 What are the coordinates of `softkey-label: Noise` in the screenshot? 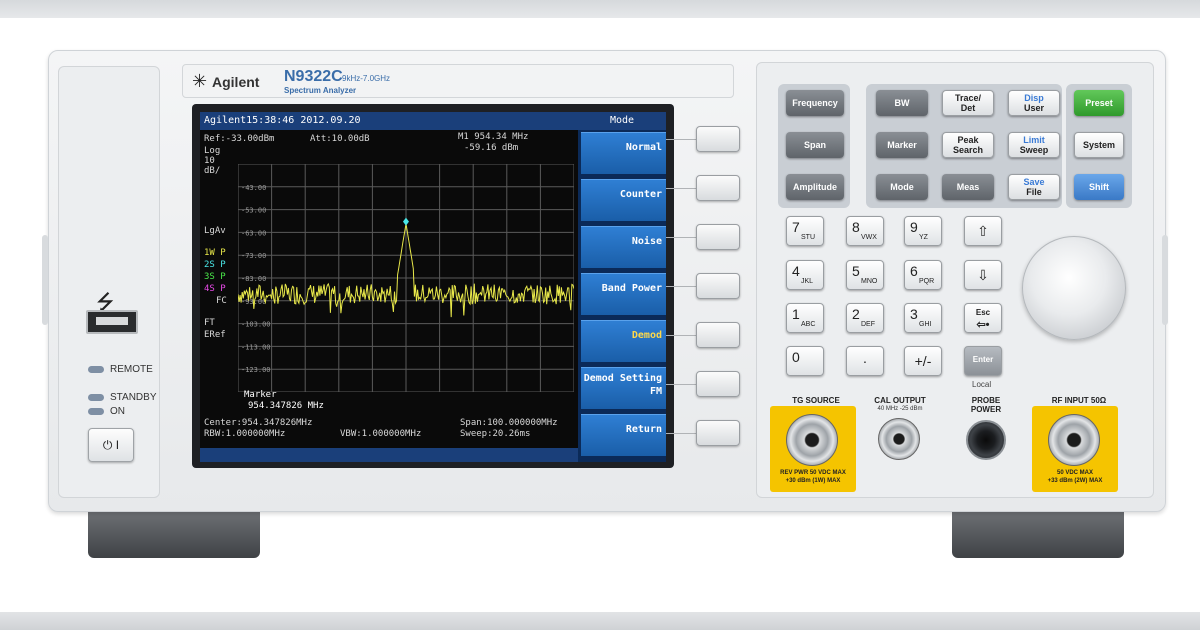 It's located at (646, 241).